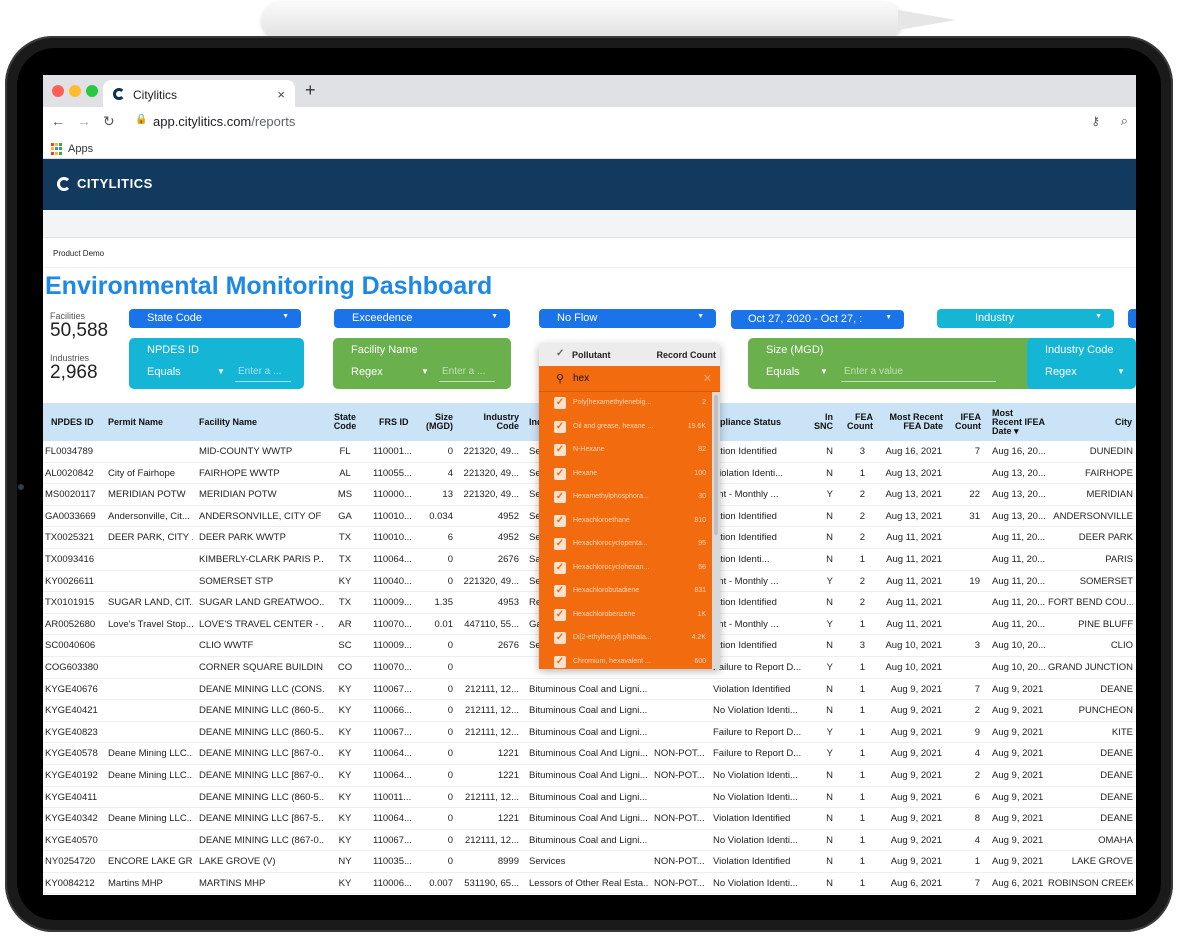 The height and width of the screenshot is (936, 1177). What do you see at coordinates (629, 592) in the screenshot?
I see `pollutant-option: ✓ Hexachlorobutadiene 831` at bounding box center [629, 592].